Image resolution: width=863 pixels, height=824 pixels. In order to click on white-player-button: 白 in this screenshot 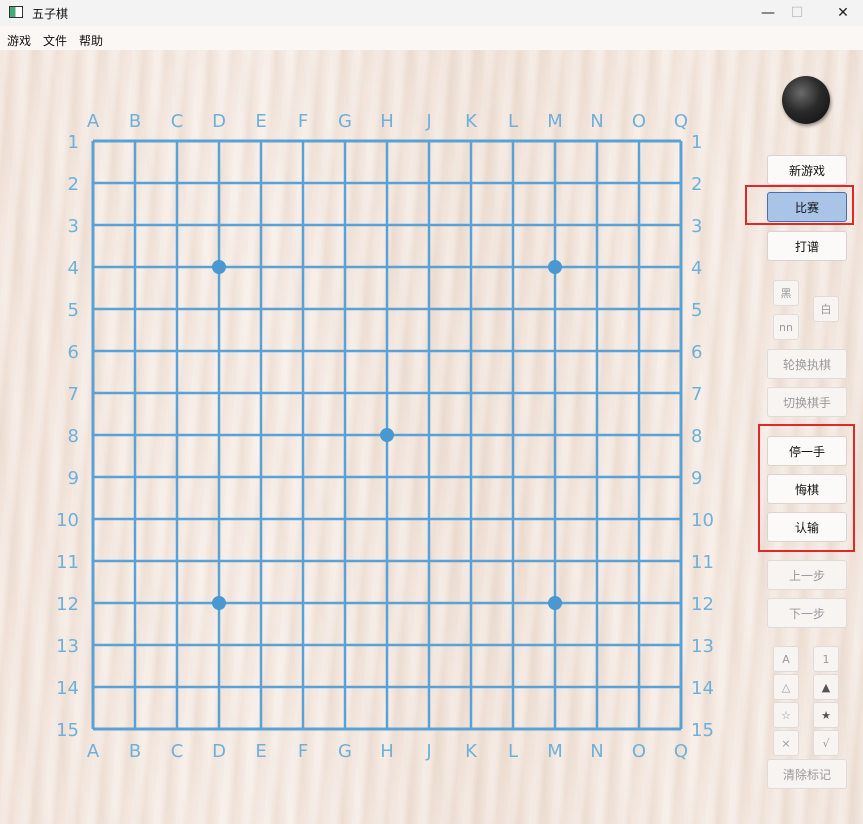, I will do `click(826, 309)`.